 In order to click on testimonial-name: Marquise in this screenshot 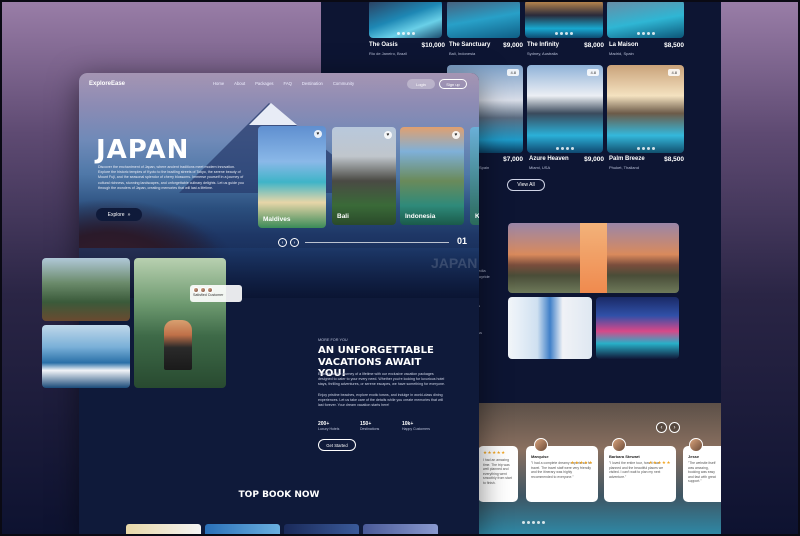, I will do `click(540, 456)`.